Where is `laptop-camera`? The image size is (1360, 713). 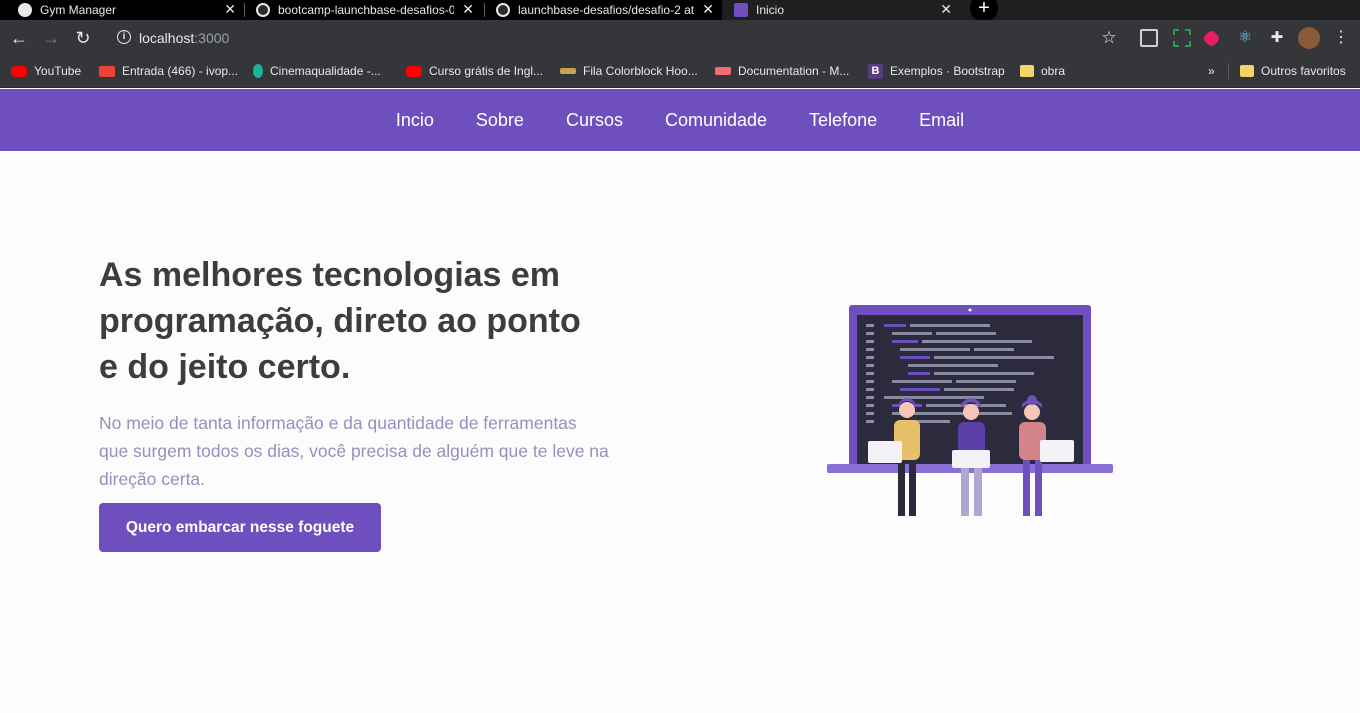
laptop-camera is located at coordinates (970, 310).